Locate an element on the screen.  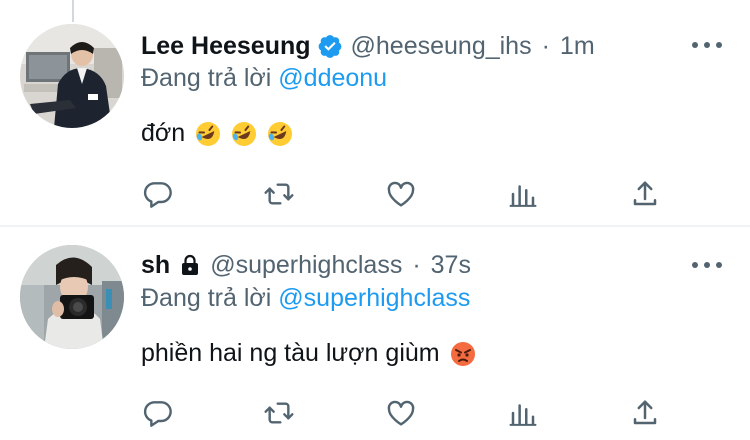
handle: @heeseung_ihs is located at coordinates (441, 46).